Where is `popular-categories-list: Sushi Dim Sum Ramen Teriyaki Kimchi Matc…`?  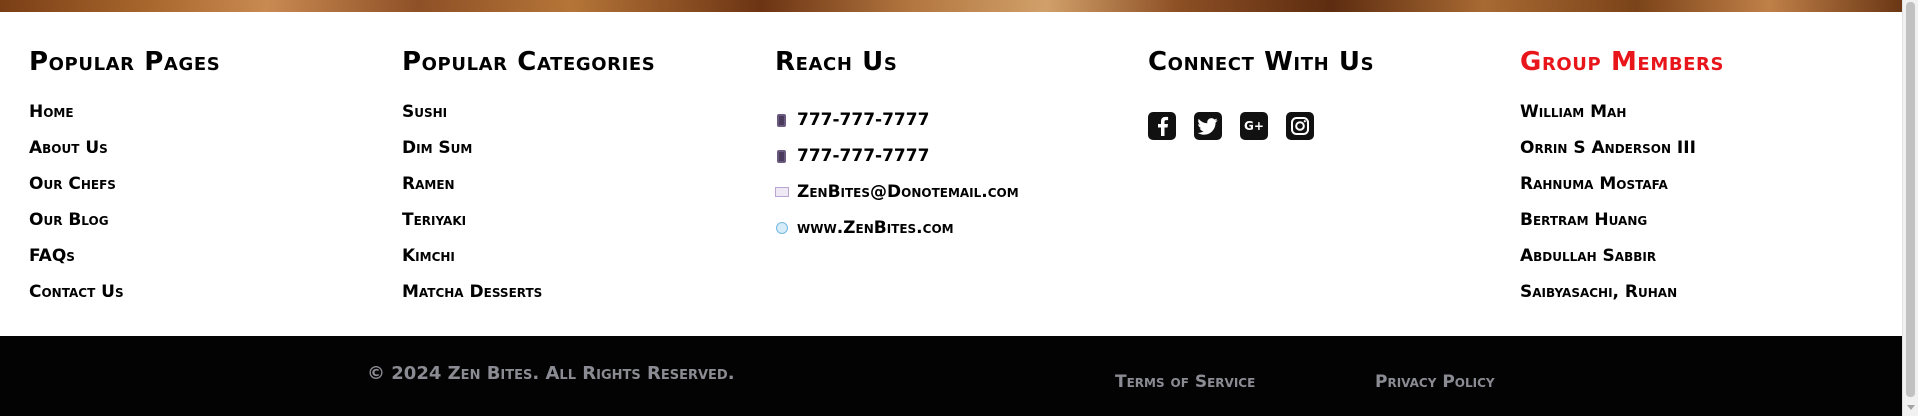 popular-categories-list: Sushi Dim Sum Ramen Teriyaki Kimchi Matc… is located at coordinates (472, 210).